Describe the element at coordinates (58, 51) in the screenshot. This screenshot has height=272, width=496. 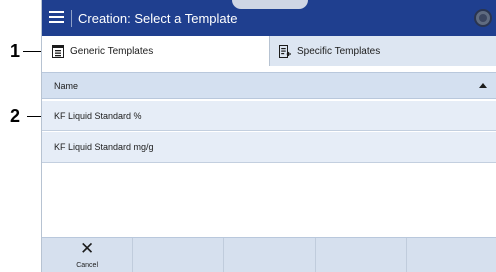
I see `template-list-icon` at that location.